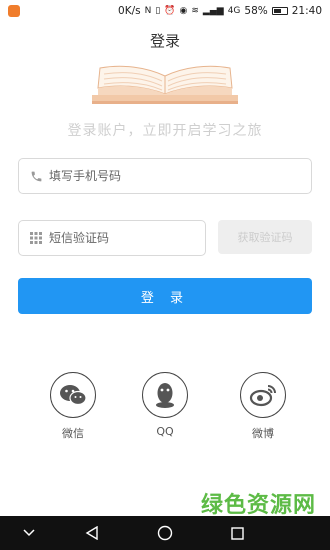 This screenshot has height=550, width=330. Describe the element at coordinates (92, 533) in the screenshot. I see `back-icon` at that location.